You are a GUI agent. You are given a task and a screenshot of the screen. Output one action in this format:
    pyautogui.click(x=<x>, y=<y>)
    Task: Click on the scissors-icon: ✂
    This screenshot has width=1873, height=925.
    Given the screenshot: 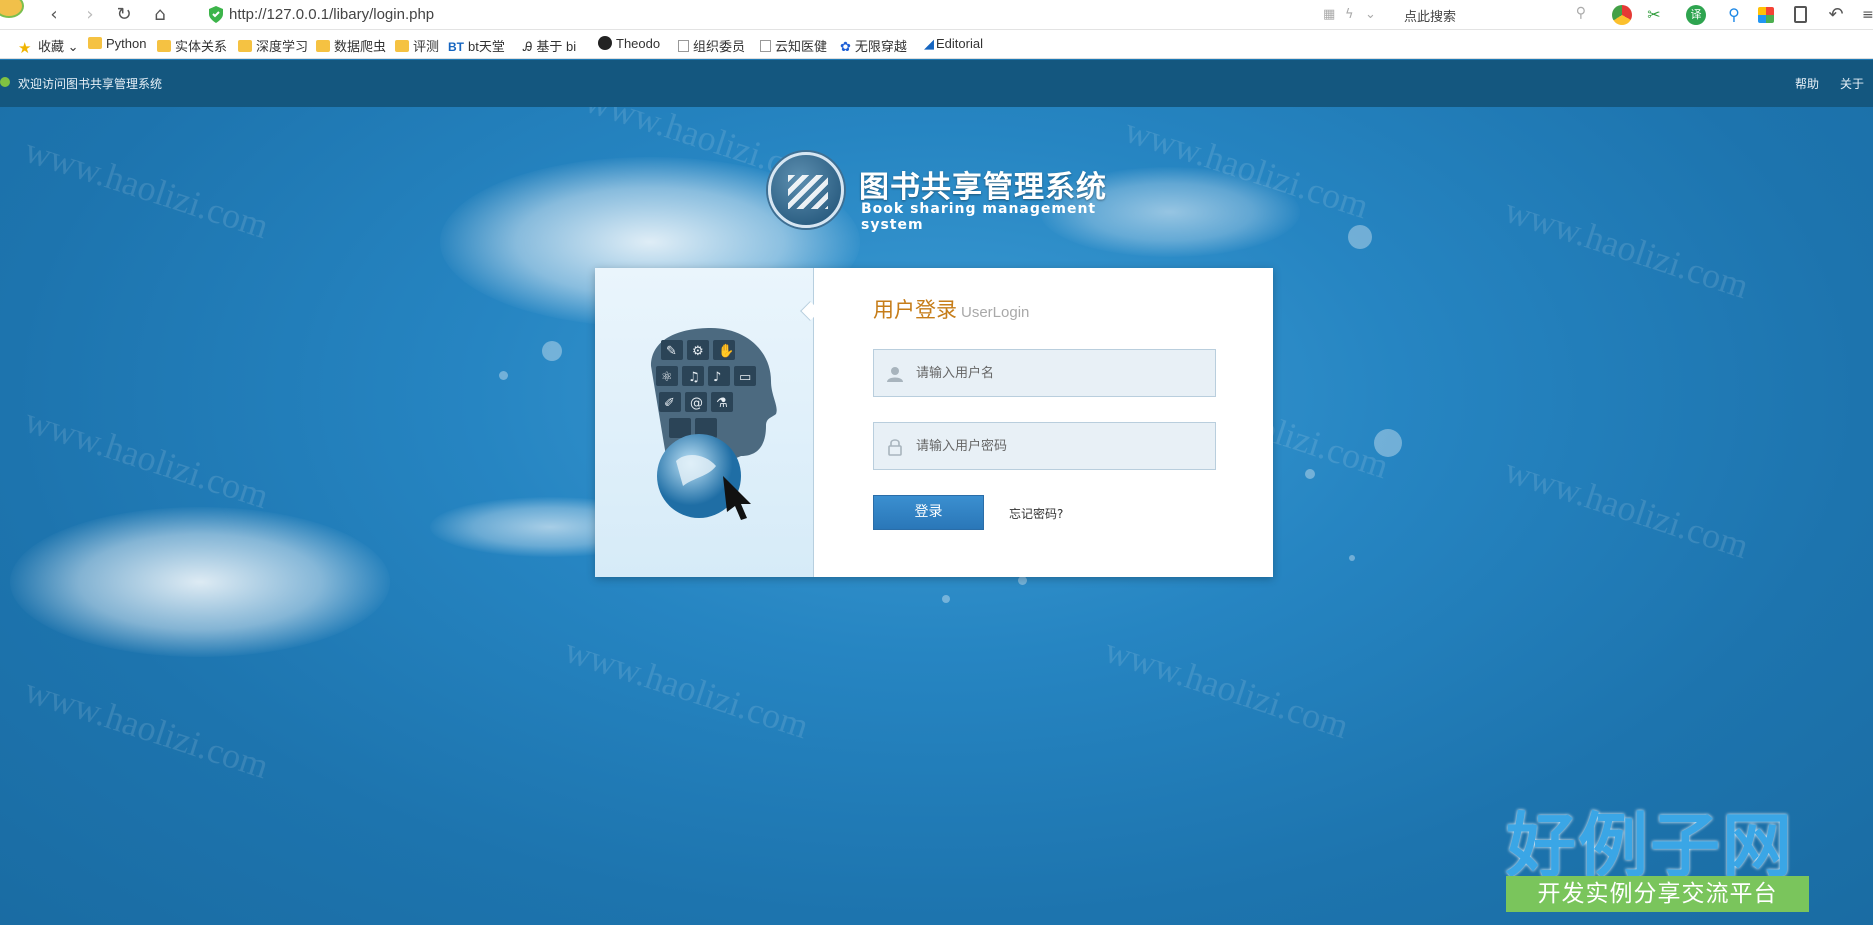 What is the action you would take?
    pyautogui.click(x=1654, y=15)
    